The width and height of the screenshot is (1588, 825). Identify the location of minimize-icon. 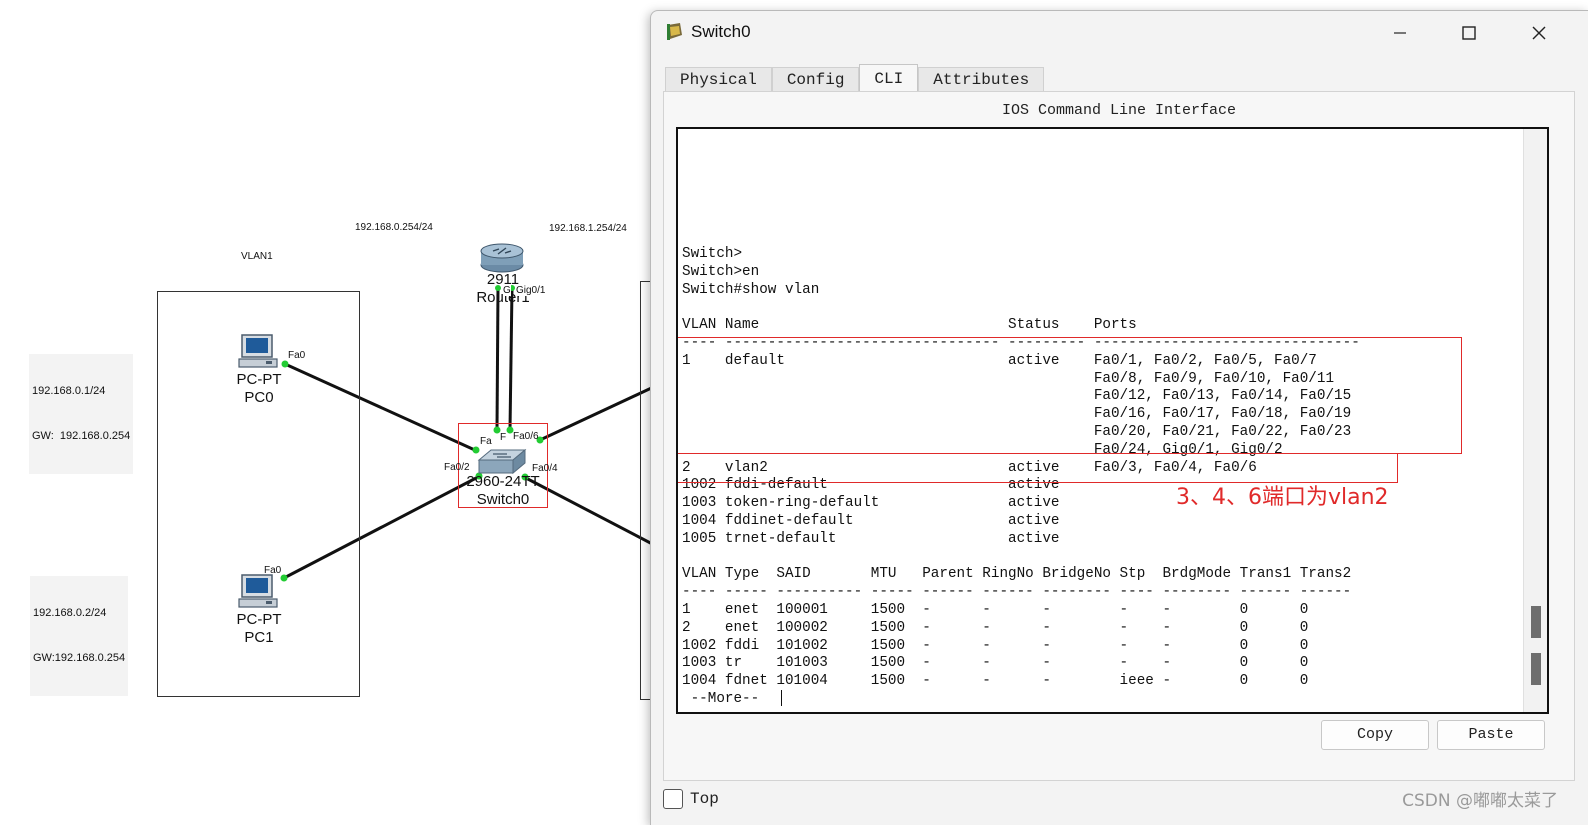
(1400, 33).